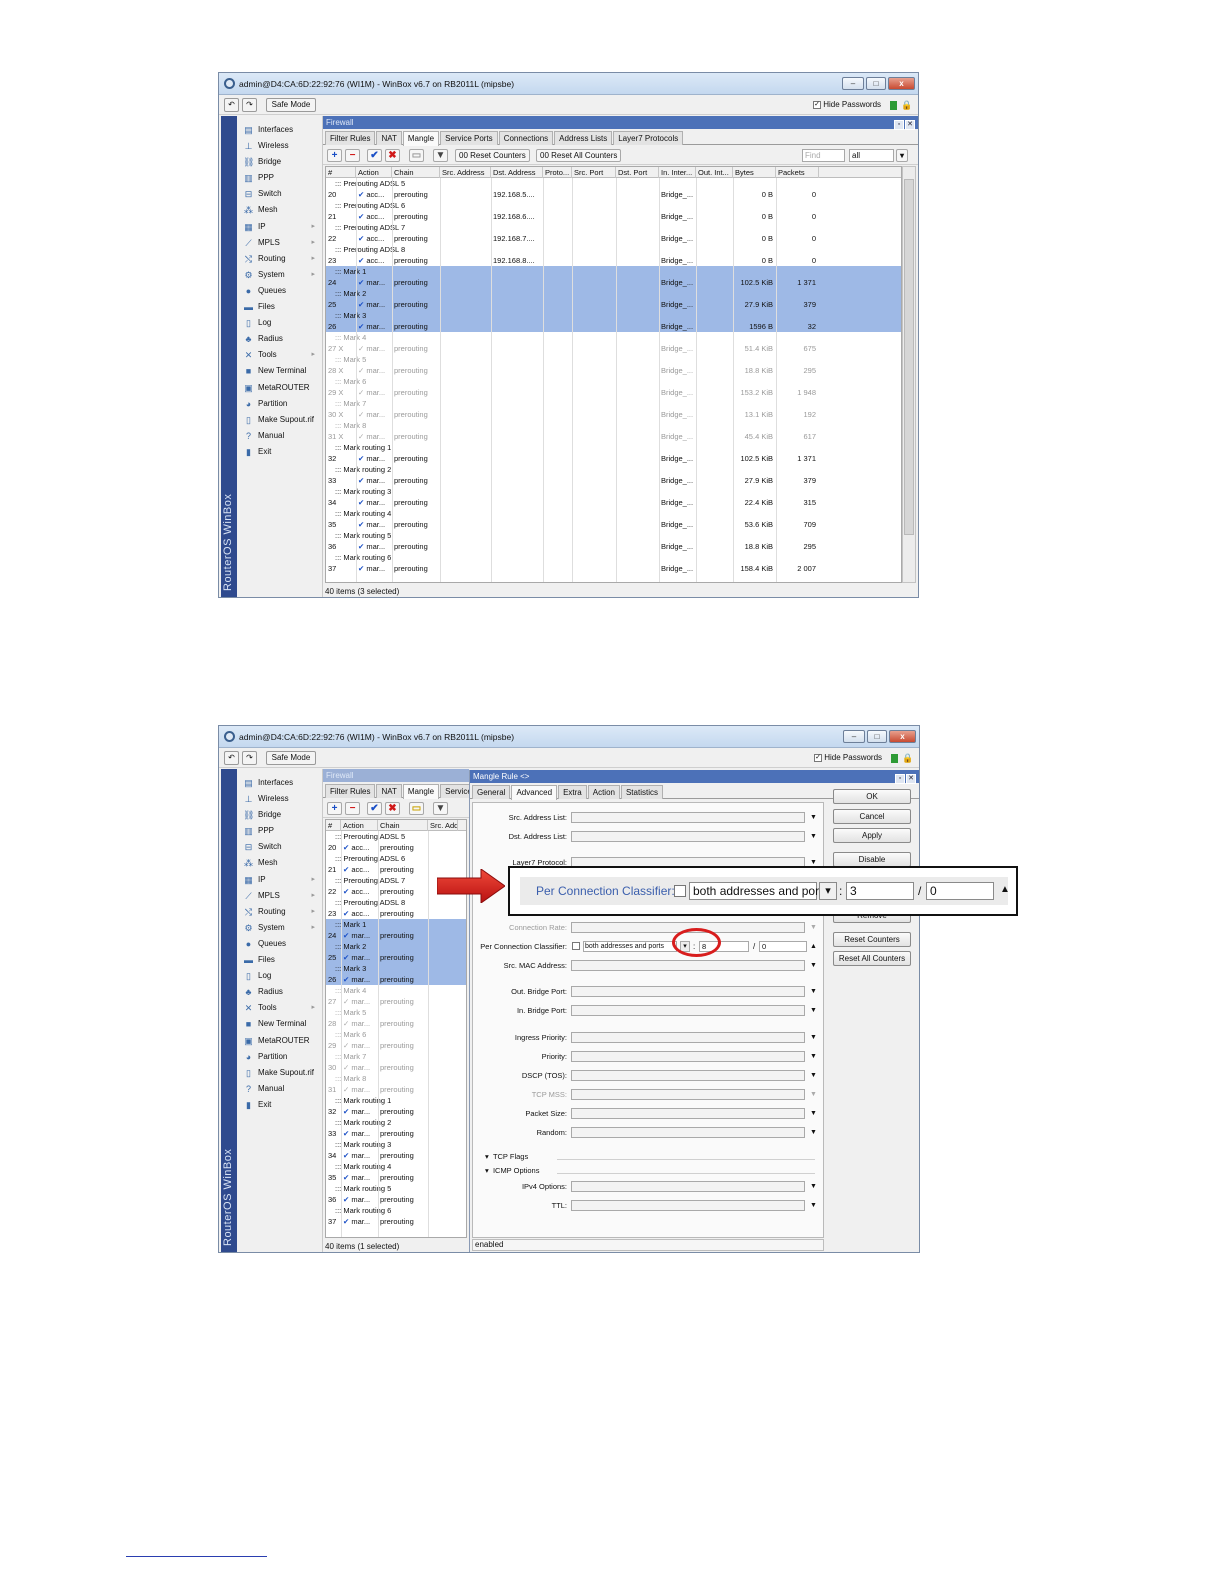  I want to click on add-button: +, so click(334, 808).